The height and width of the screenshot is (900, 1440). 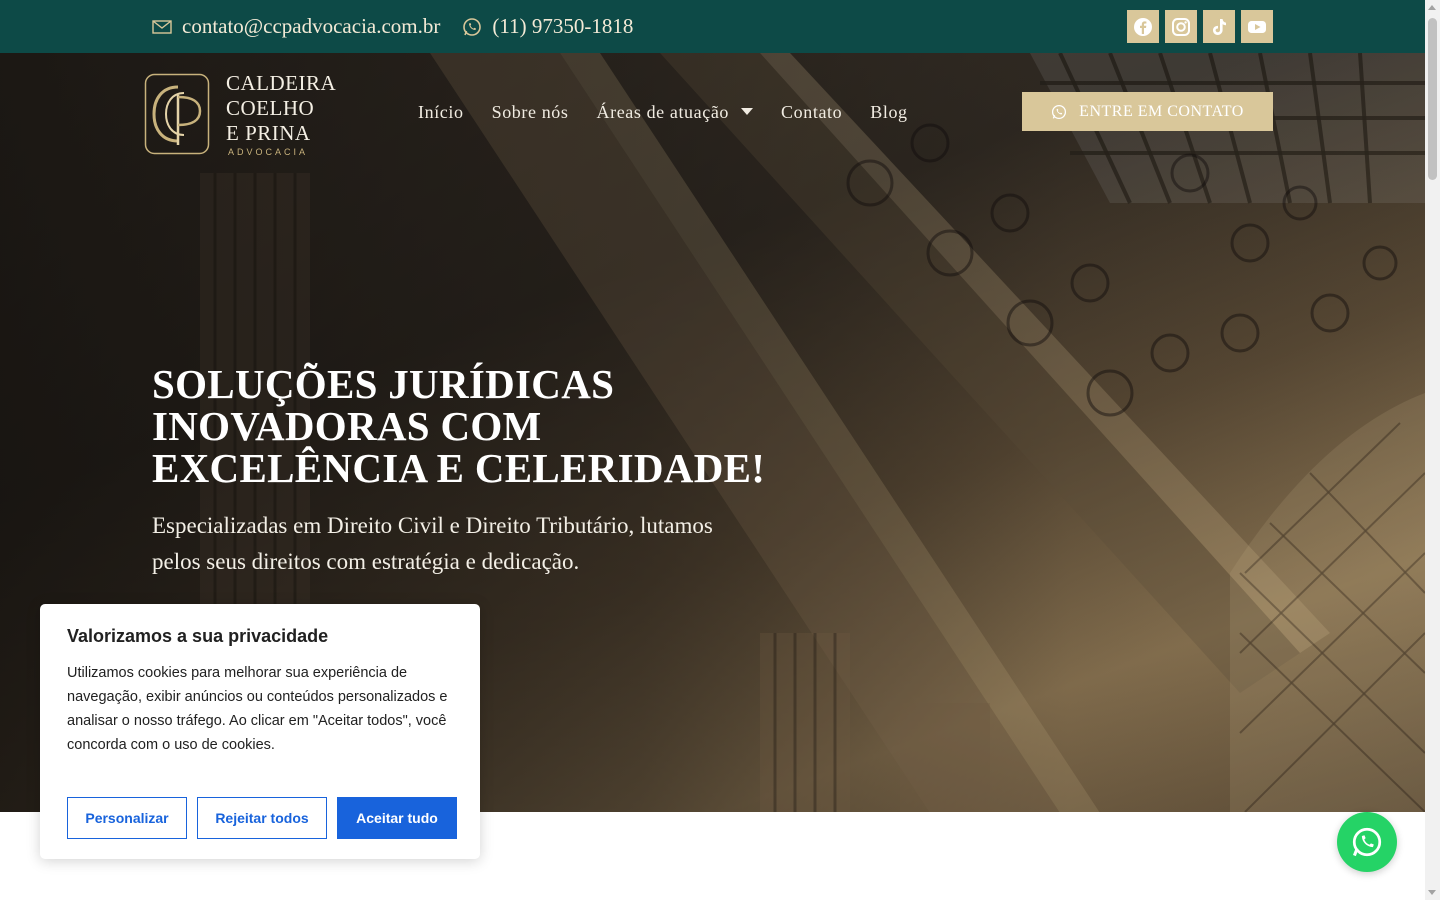 What do you see at coordinates (177, 114) in the screenshot?
I see `ccp-monogram-icon` at bounding box center [177, 114].